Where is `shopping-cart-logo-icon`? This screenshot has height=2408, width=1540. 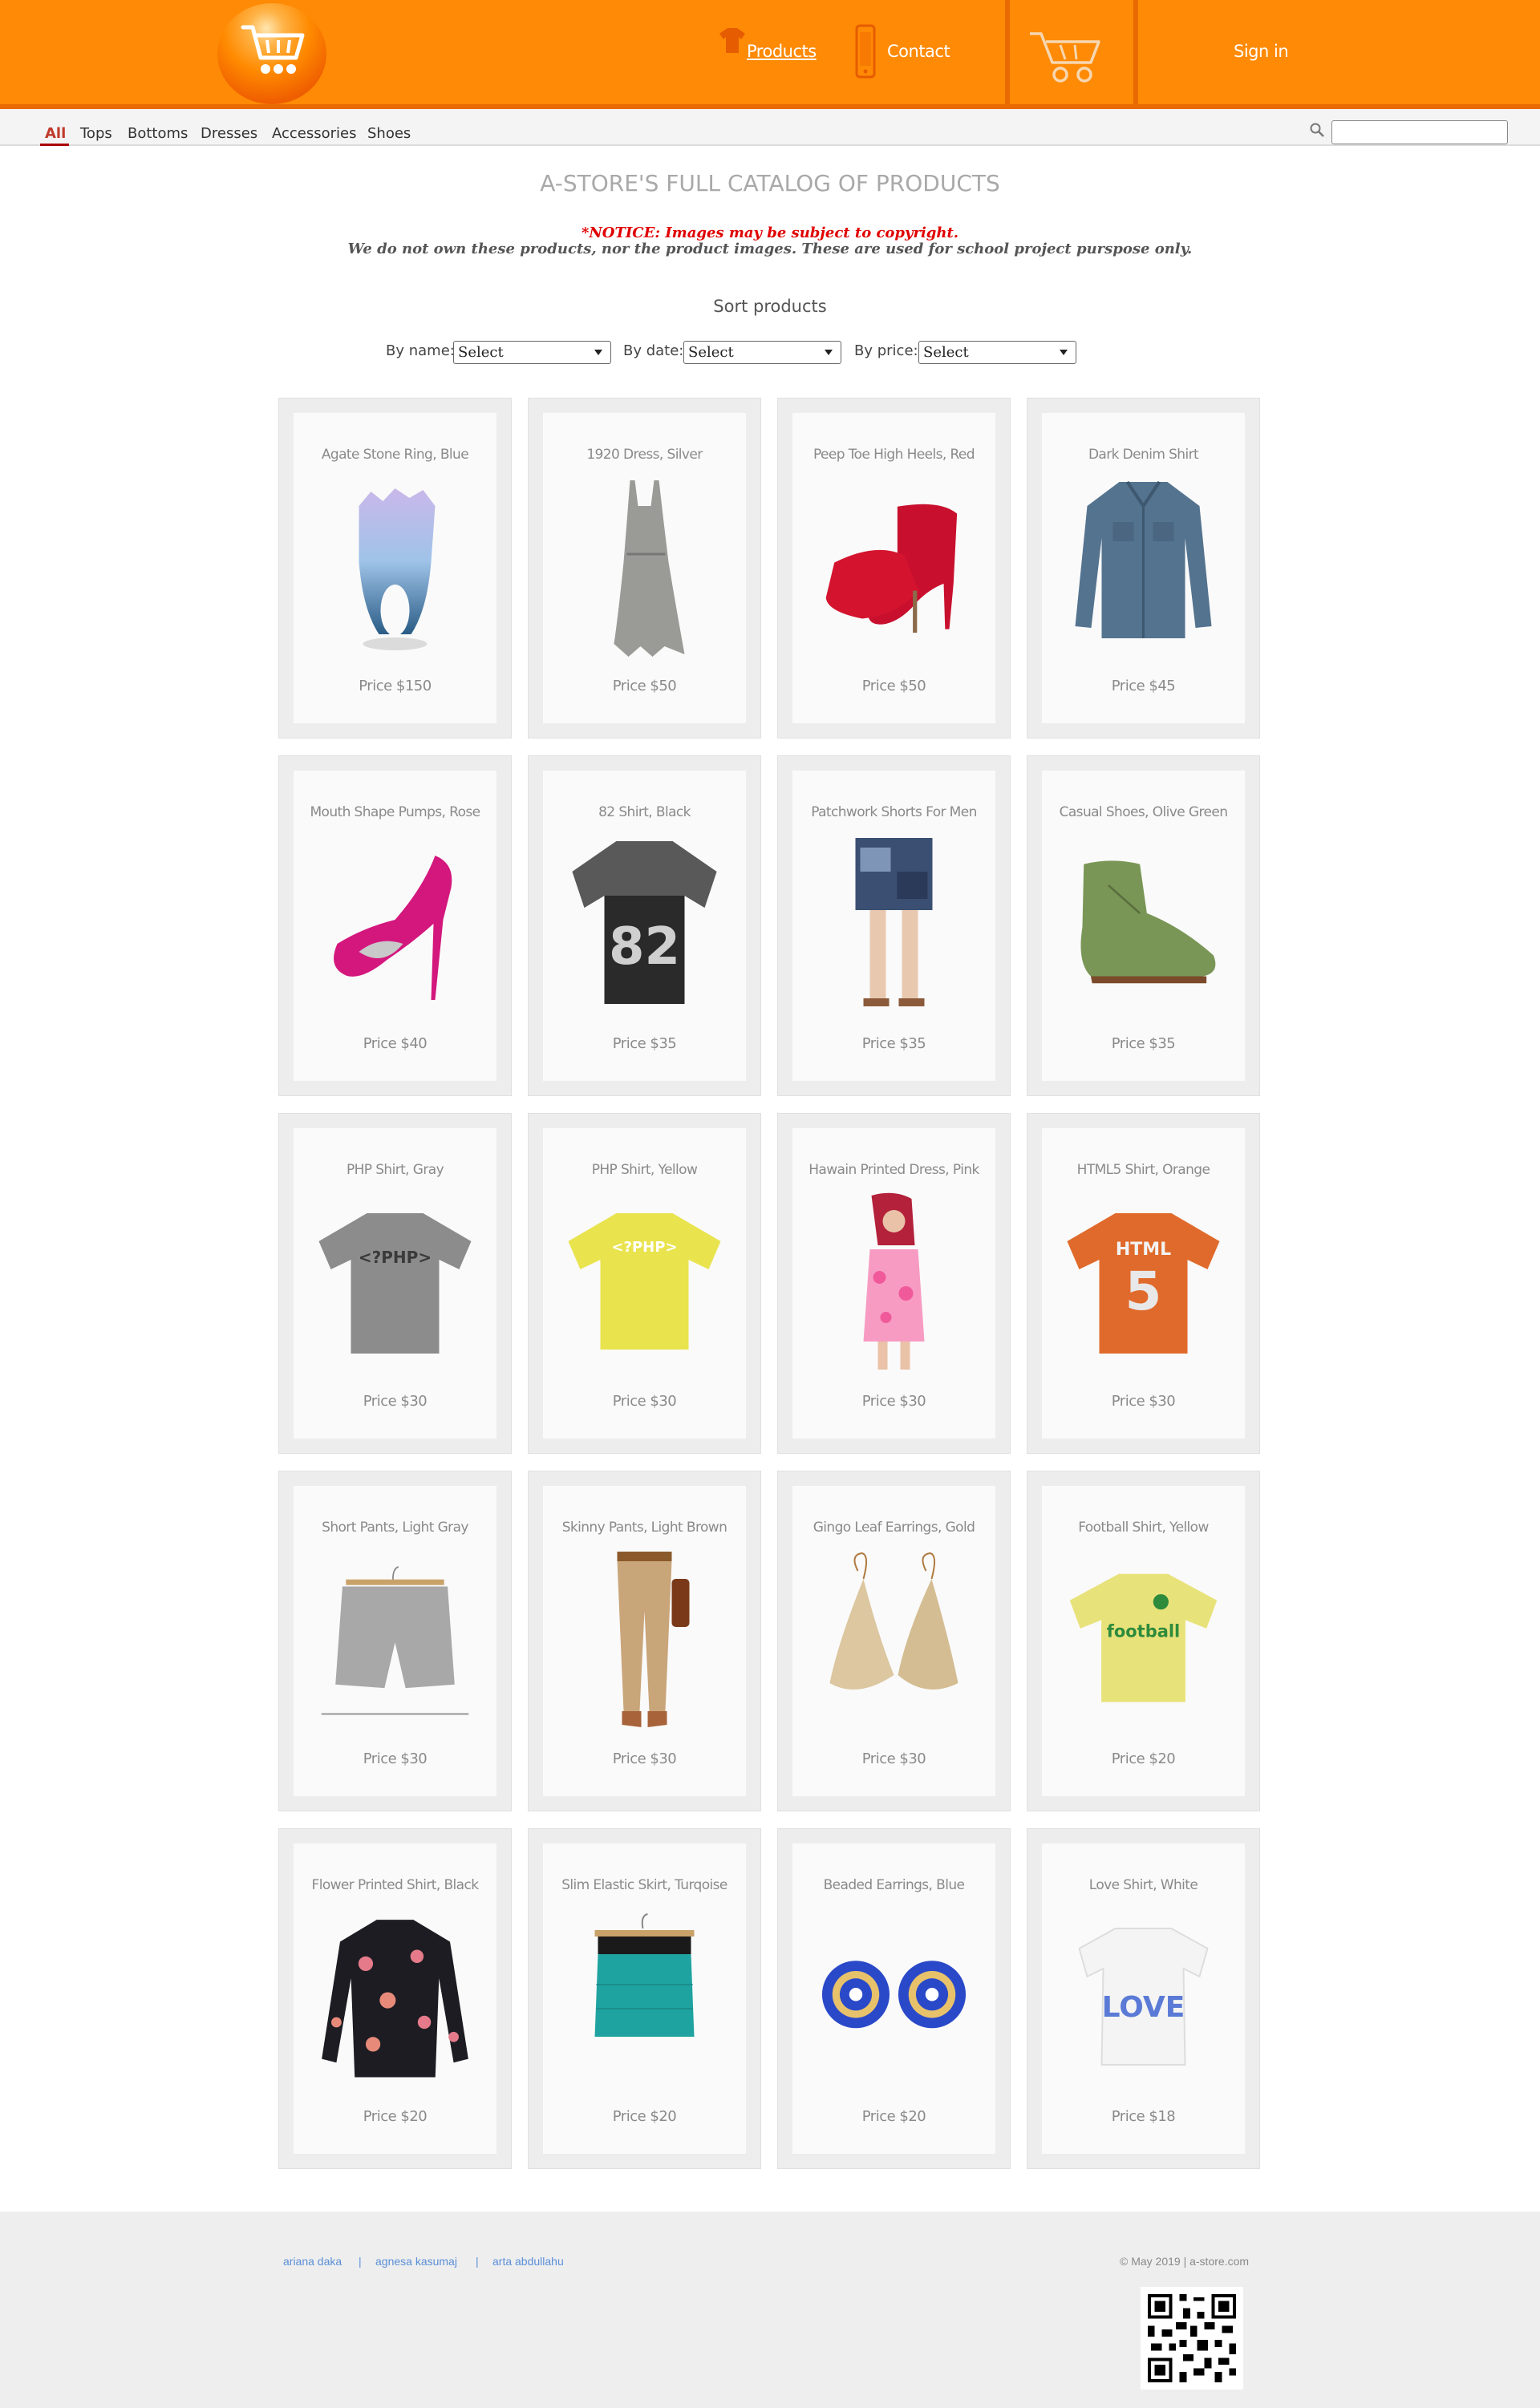 shopping-cart-logo-icon is located at coordinates (273, 49).